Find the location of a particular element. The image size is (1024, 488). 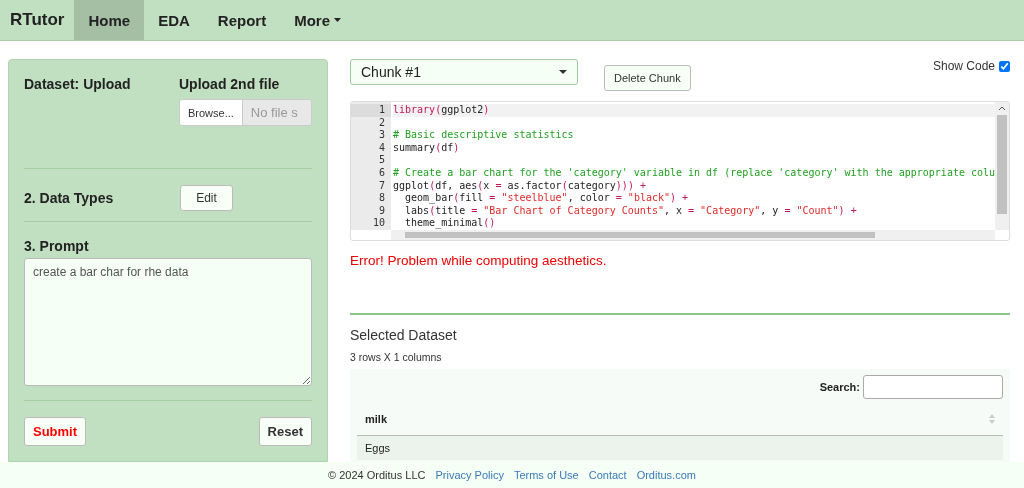

nav-tab: EDA is located at coordinates (174, 20).